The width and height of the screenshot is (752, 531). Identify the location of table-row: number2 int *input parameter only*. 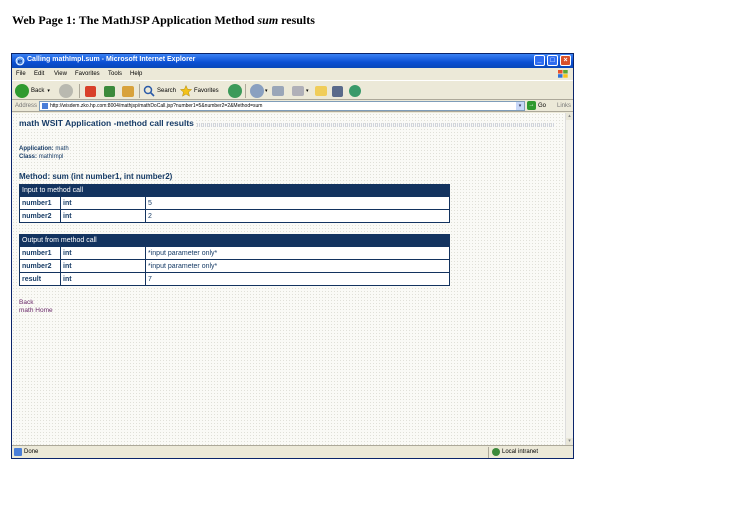
(234, 266).